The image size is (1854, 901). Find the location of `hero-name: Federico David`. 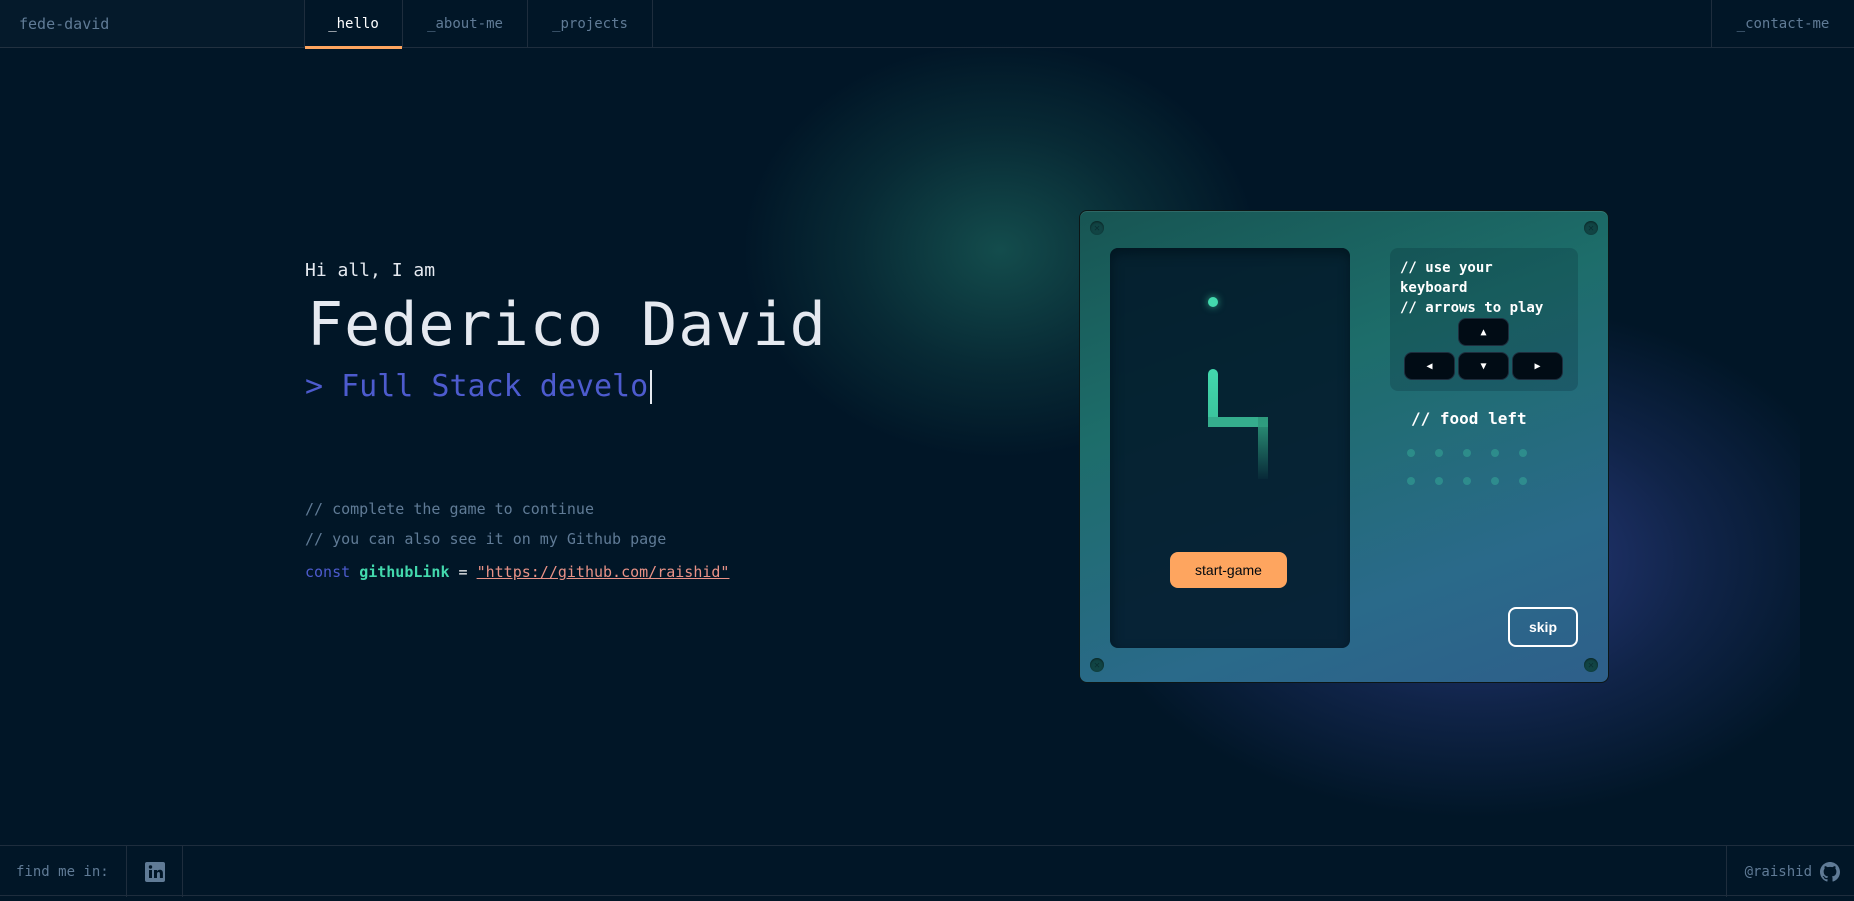

hero-name: Federico David is located at coordinates (567, 325).